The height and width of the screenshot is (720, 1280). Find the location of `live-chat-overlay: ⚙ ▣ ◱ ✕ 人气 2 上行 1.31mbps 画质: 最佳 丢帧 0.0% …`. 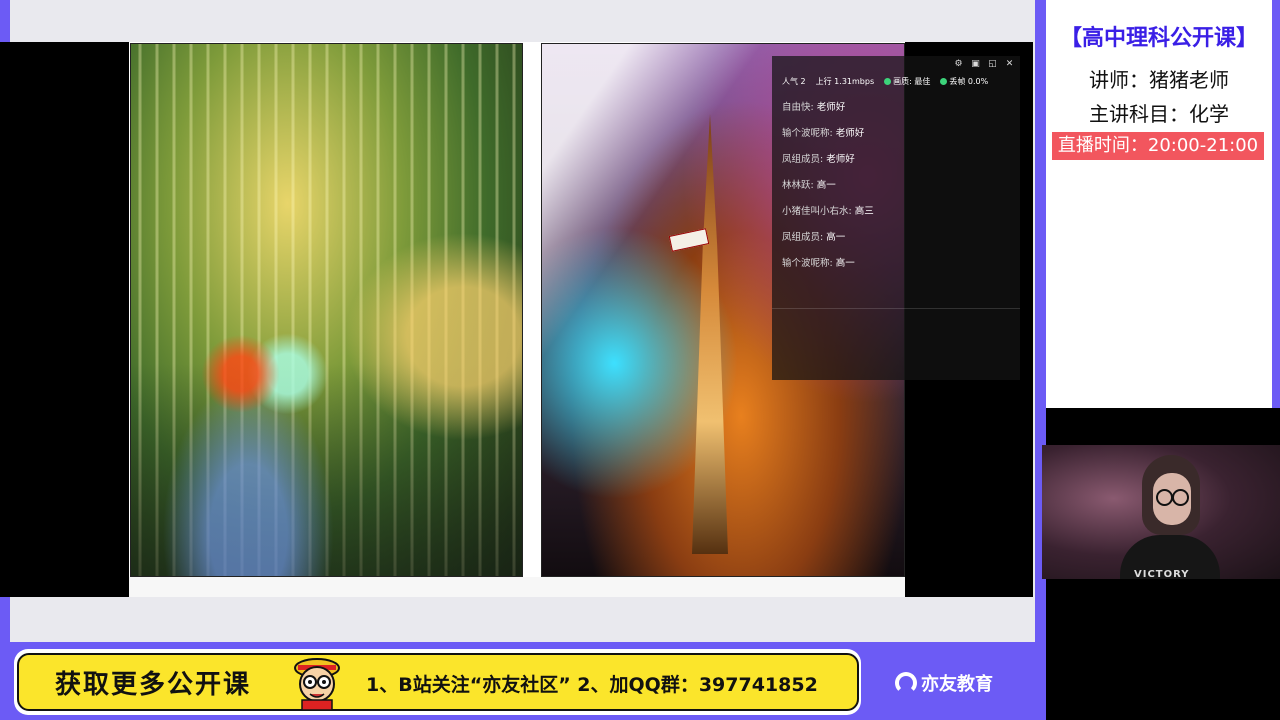

live-chat-overlay: ⚙ ▣ ◱ ✕ 人气 2 上行 1.31mbps 画质: 最佳 丢帧 0.0% … is located at coordinates (896, 218).